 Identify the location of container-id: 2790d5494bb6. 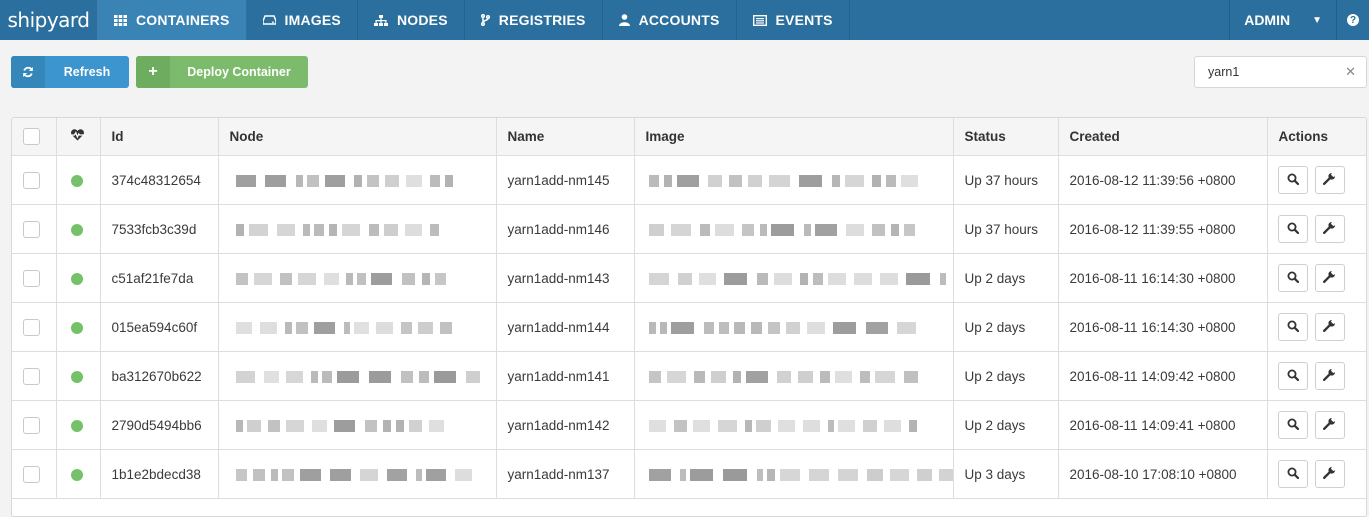
(159, 425).